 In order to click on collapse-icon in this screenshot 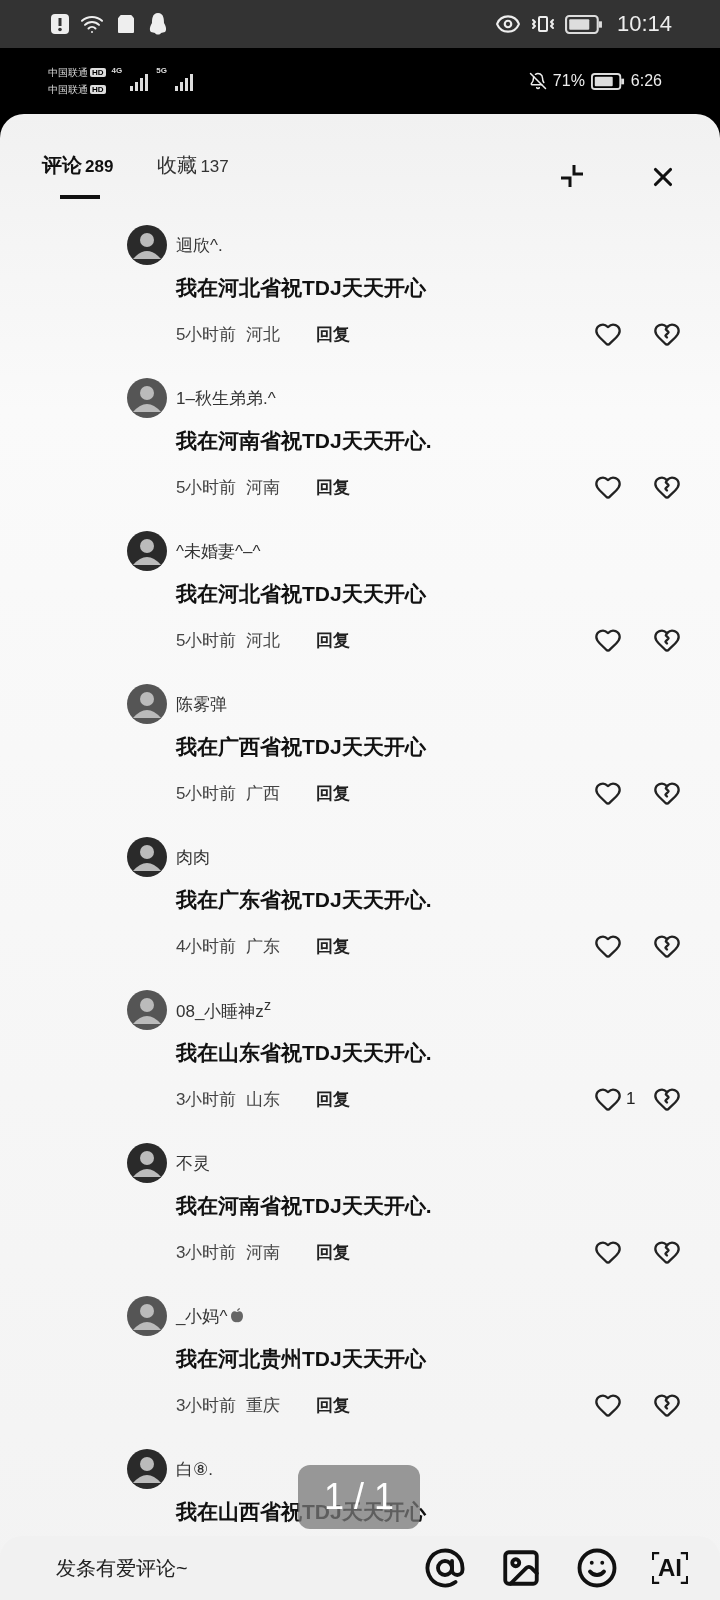, I will do `click(572, 176)`.